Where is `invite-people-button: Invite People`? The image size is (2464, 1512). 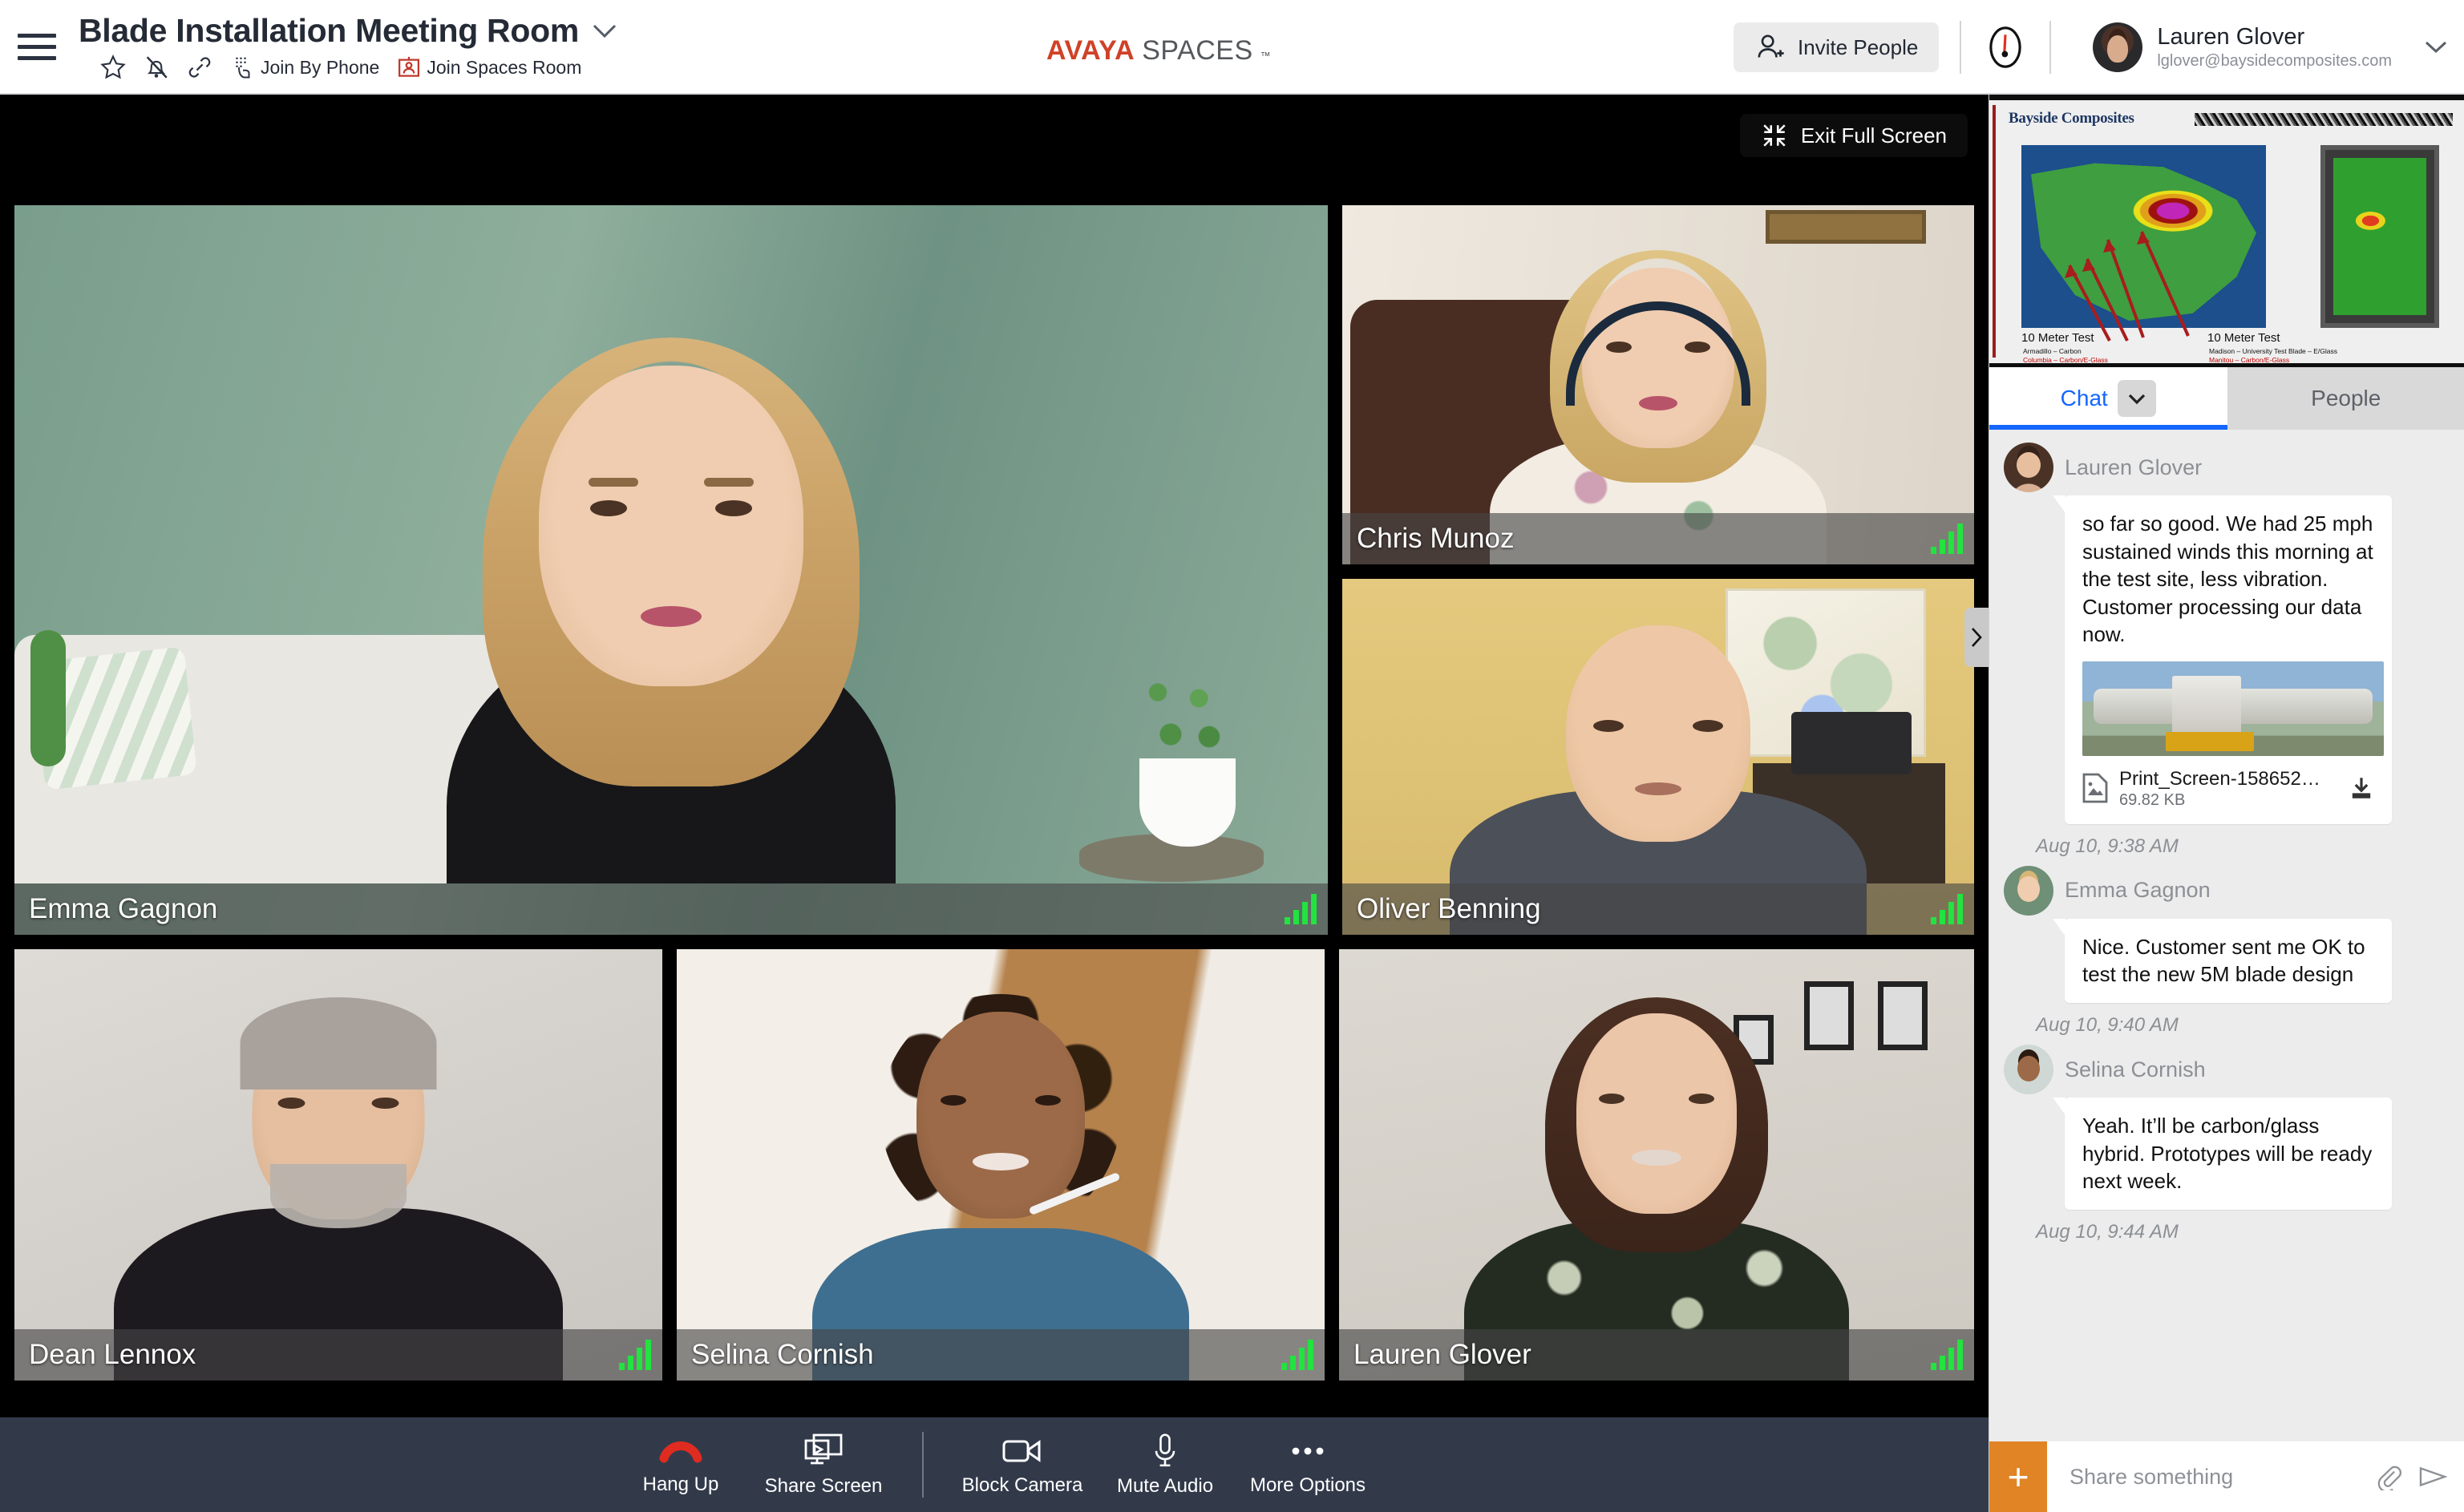
invite-people-button: Invite People is located at coordinates (1837, 47).